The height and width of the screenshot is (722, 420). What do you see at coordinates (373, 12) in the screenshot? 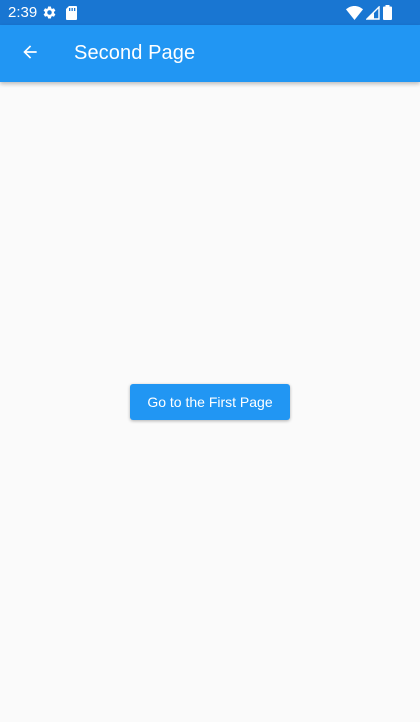
I see `signal-icon` at bounding box center [373, 12].